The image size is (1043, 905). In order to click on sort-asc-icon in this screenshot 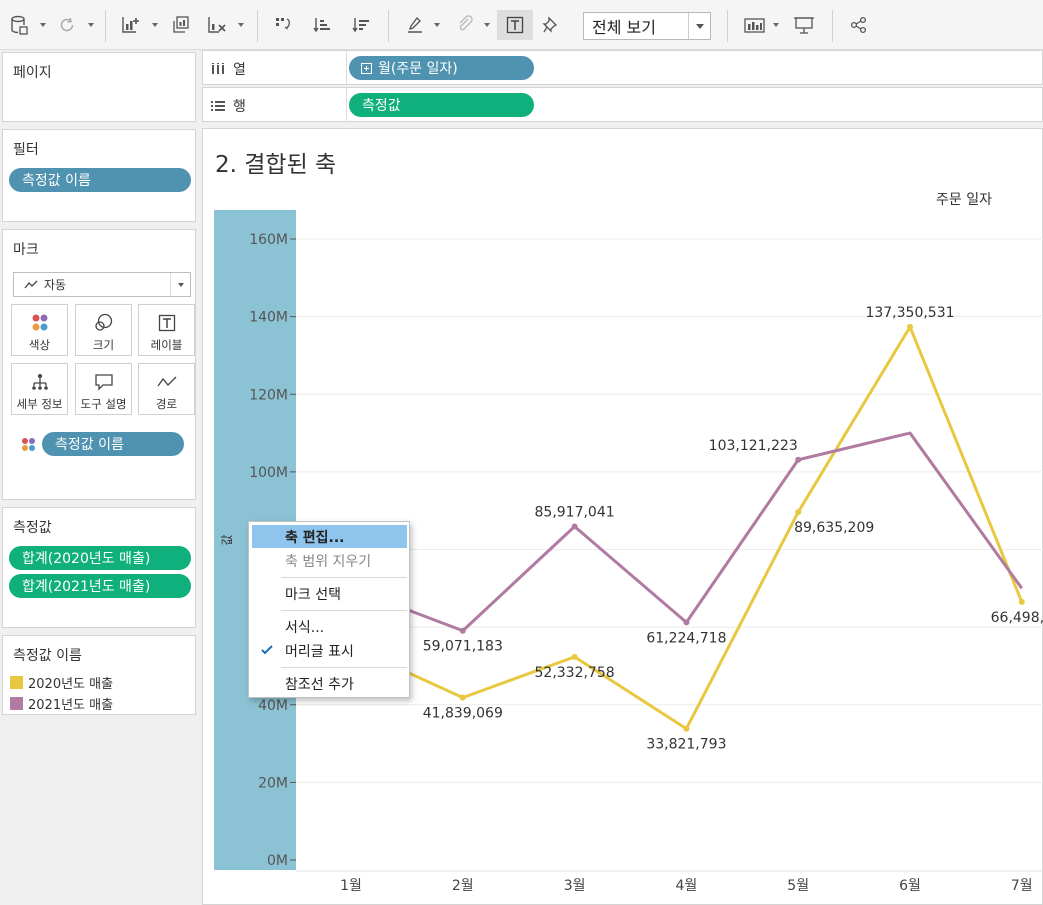, I will do `click(322, 25)`.